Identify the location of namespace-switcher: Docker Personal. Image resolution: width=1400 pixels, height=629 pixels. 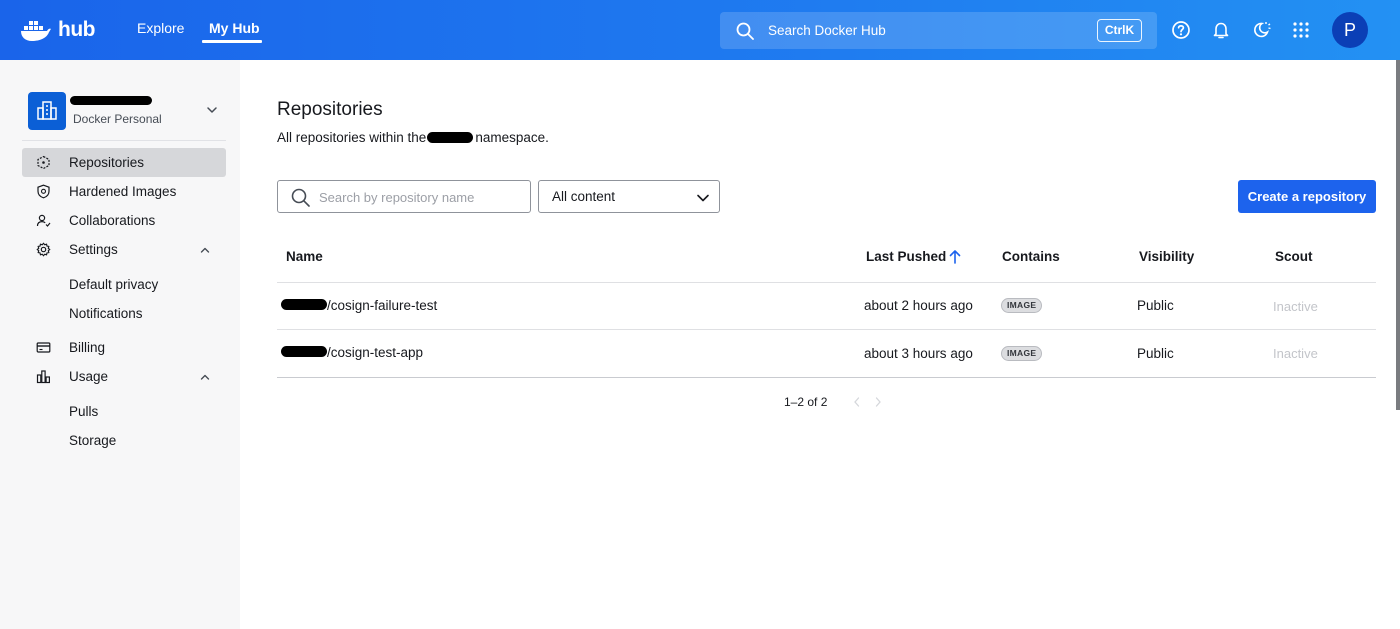
(127, 112).